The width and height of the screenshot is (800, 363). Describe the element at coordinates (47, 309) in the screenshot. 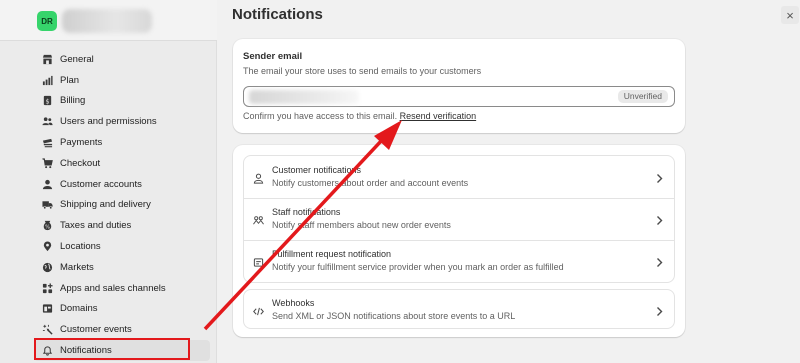

I see `domains-icon` at that location.